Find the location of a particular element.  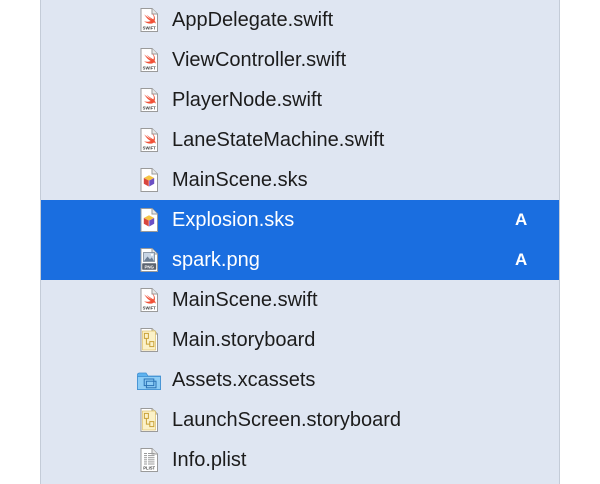

file-name: Main.storyboard is located at coordinates (244, 340).